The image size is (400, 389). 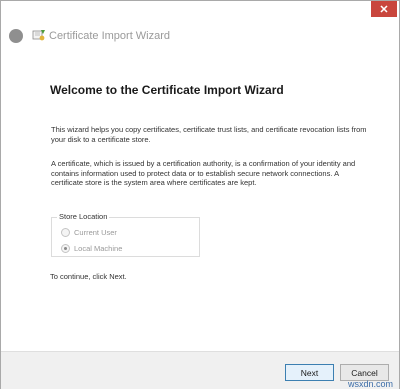 What do you see at coordinates (200, 35) in the screenshot?
I see `wizard-header: Certificate Import Wizard` at bounding box center [200, 35].